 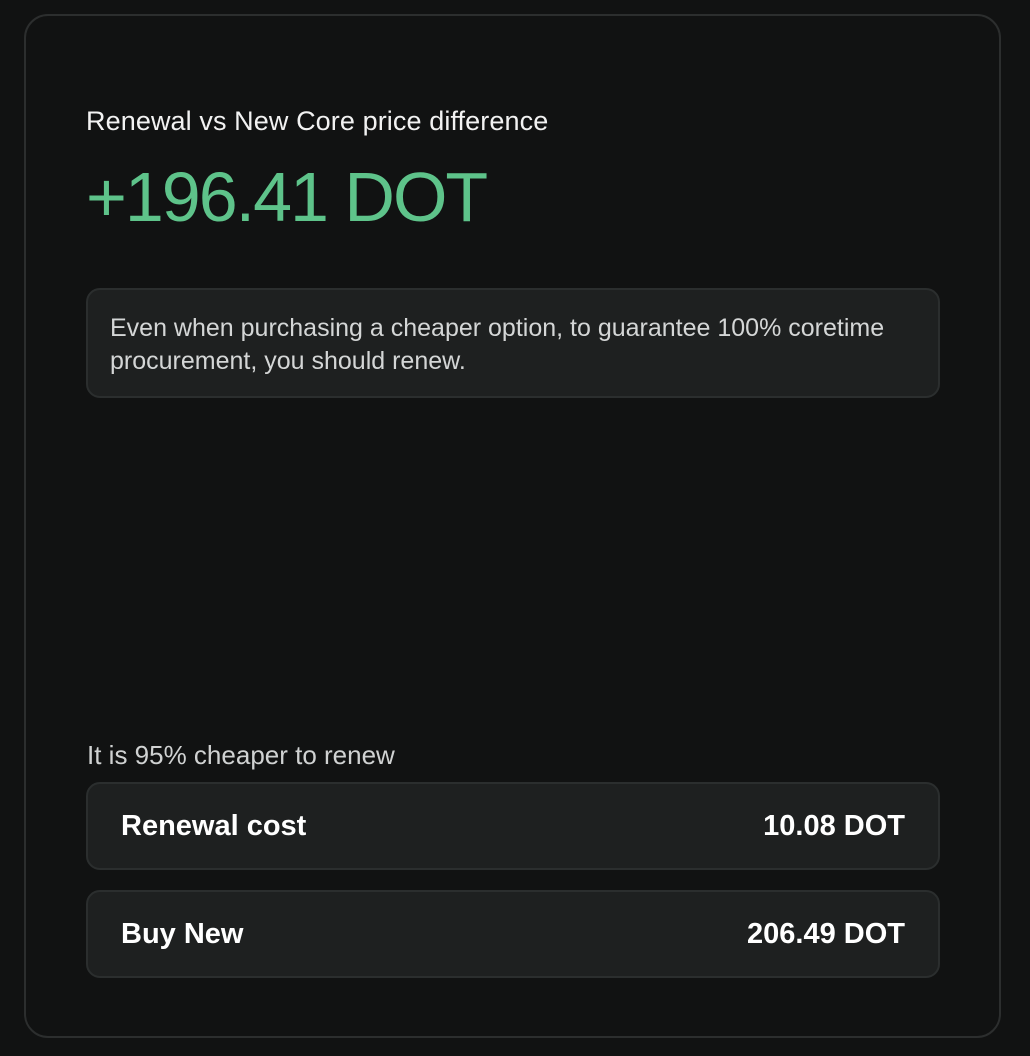 I want to click on buy-new-label: Buy New, so click(x=182, y=933).